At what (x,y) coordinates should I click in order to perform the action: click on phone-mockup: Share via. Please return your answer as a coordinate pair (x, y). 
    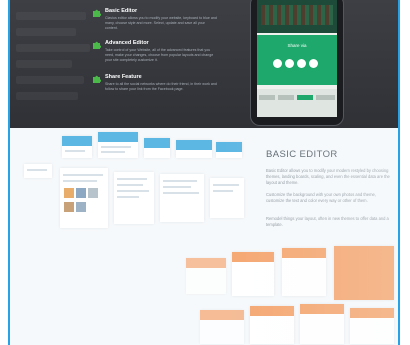
    Looking at the image, I should click on (297, 63).